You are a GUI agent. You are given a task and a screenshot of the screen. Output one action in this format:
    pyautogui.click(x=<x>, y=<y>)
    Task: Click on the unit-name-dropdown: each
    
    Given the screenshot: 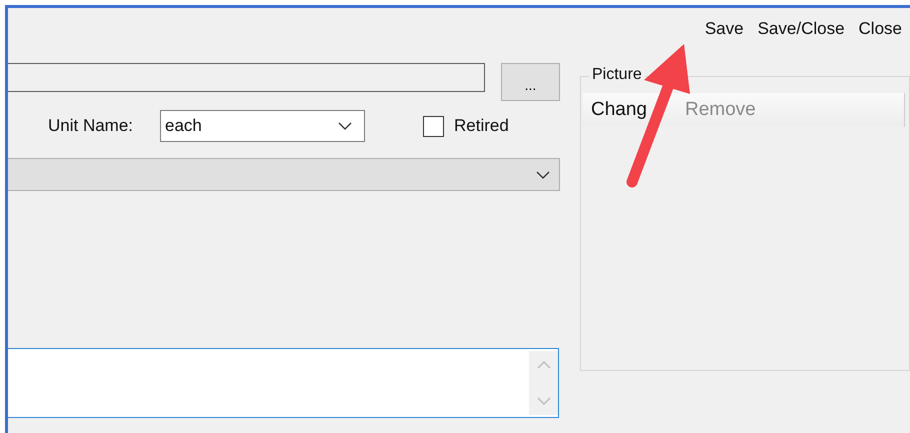 What is the action you would take?
    pyautogui.click(x=262, y=126)
    